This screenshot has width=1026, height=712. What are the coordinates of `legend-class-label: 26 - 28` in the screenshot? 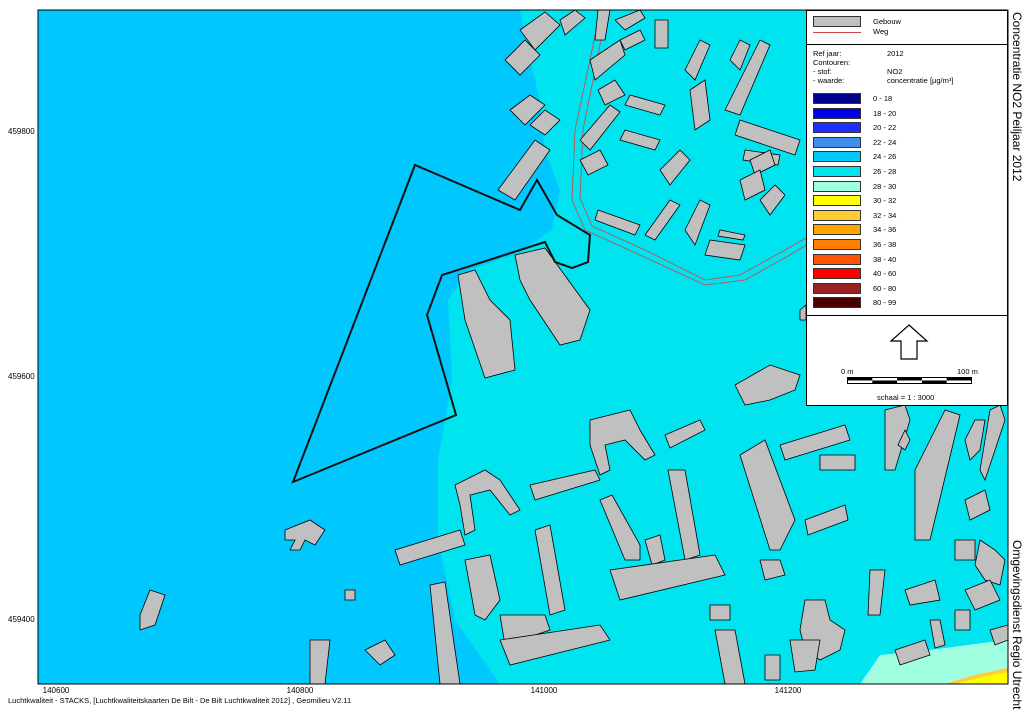 It's located at (885, 171).